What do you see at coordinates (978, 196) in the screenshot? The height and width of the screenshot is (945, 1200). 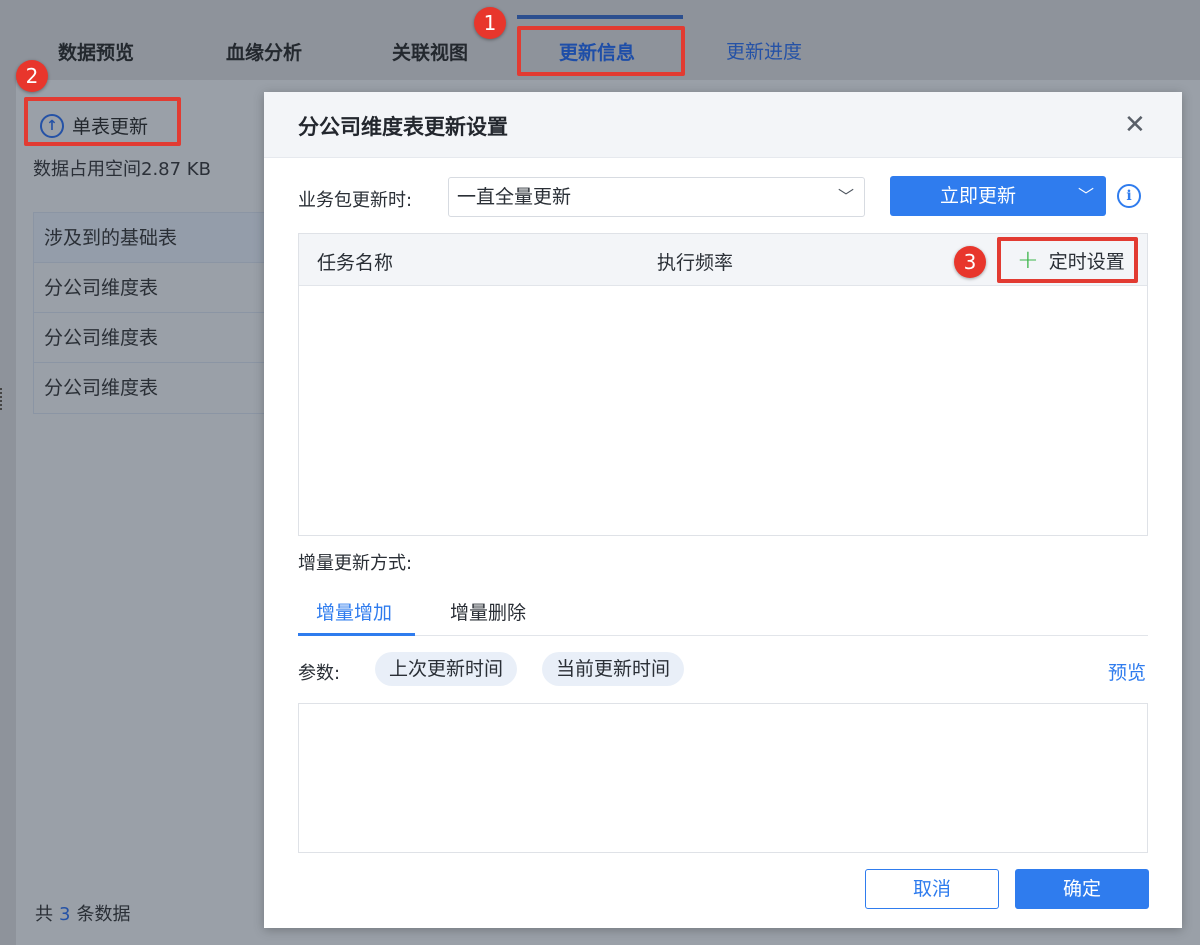 I see `update-now-button: 立即更新` at bounding box center [978, 196].